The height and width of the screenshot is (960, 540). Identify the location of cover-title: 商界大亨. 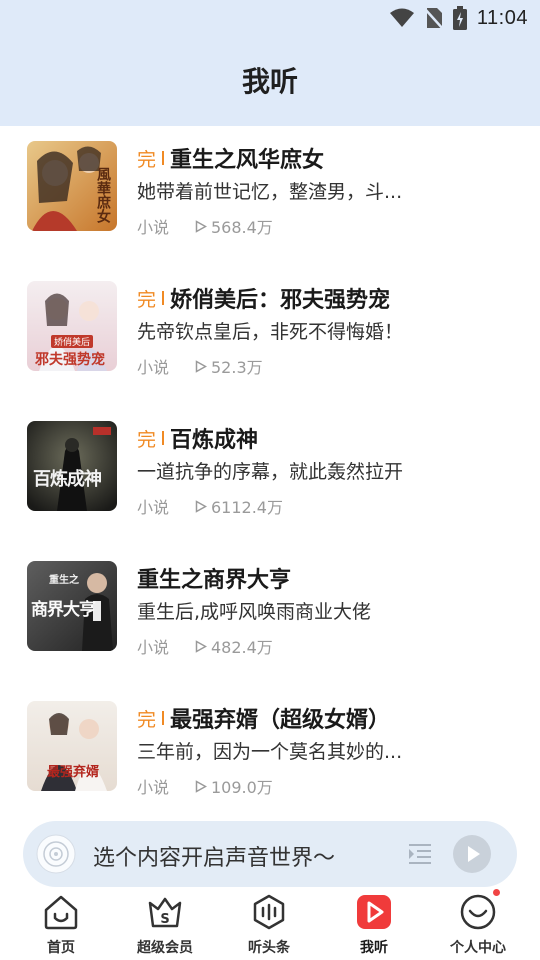
(63, 610).